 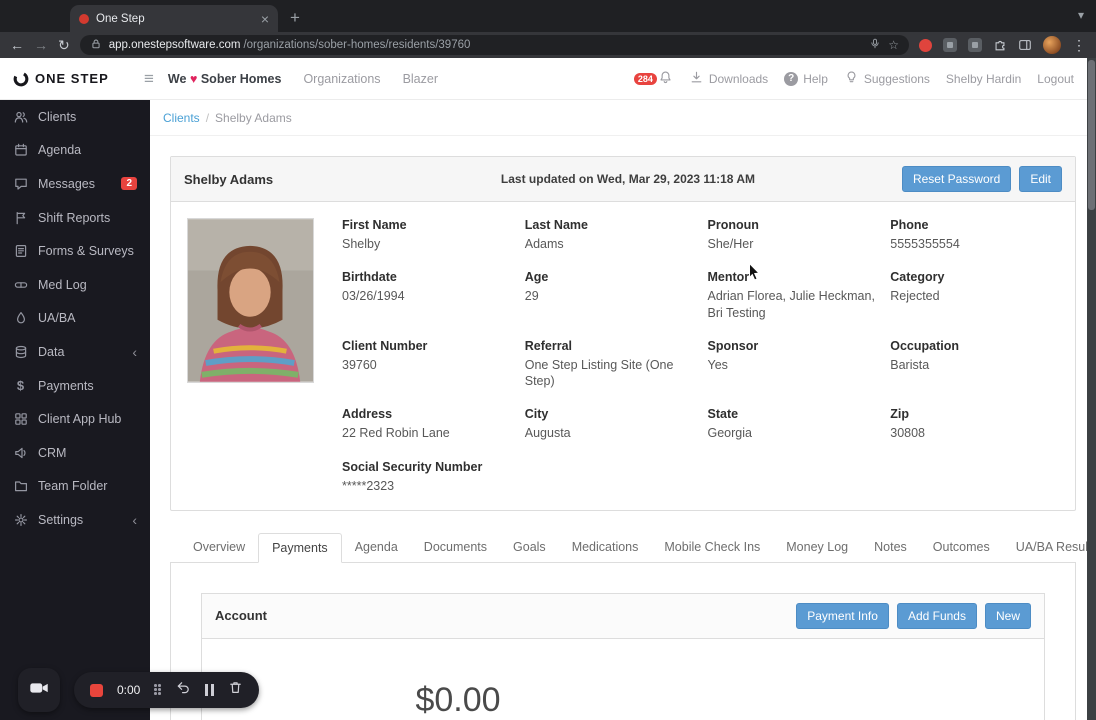 What do you see at coordinates (696, 79) in the screenshot?
I see `download-icon` at bounding box center [696, 79].